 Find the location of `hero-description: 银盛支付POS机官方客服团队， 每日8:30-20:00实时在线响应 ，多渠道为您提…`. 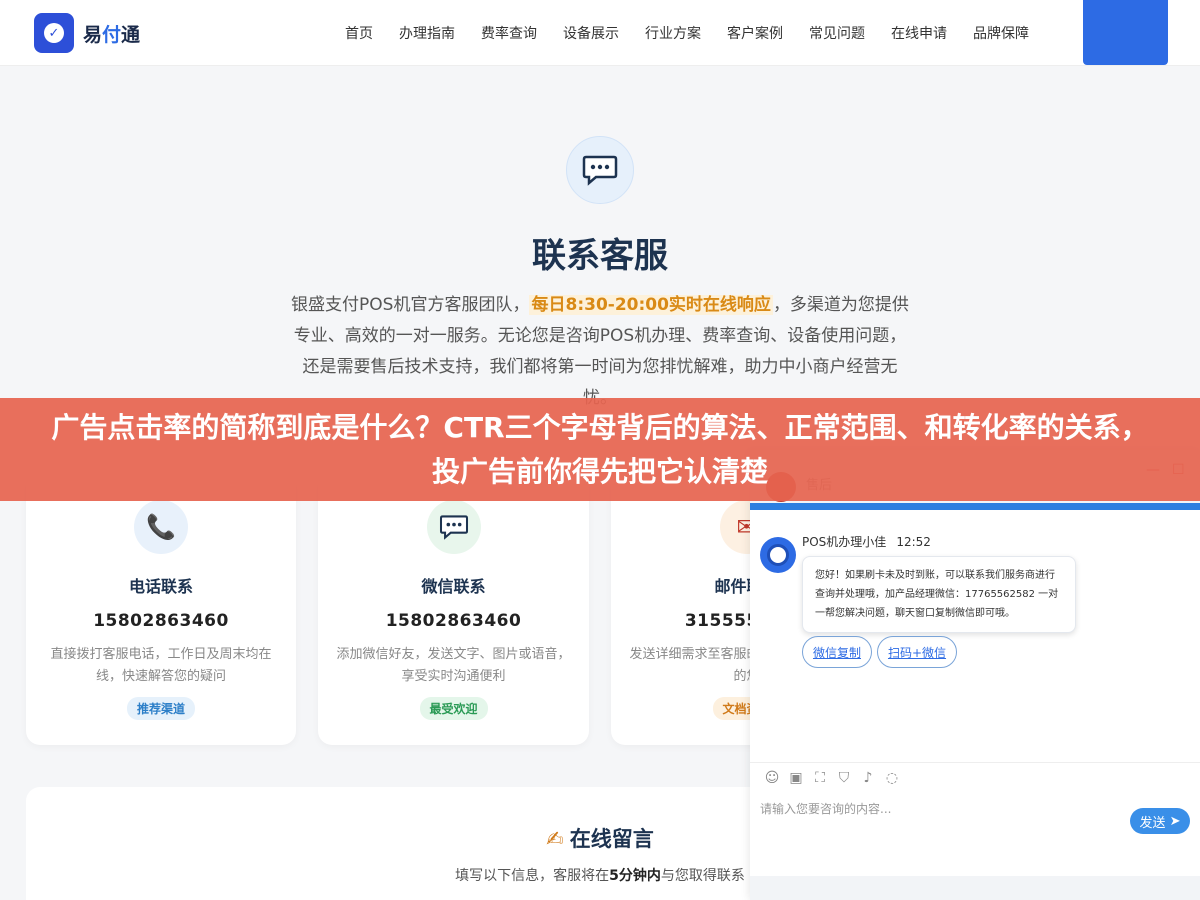

hero-description: 银盛支付POS机官方客服团队， 每日8:30-20:00实时在线响应 ，多渠道为您提… is located at coordinates (600, 351).